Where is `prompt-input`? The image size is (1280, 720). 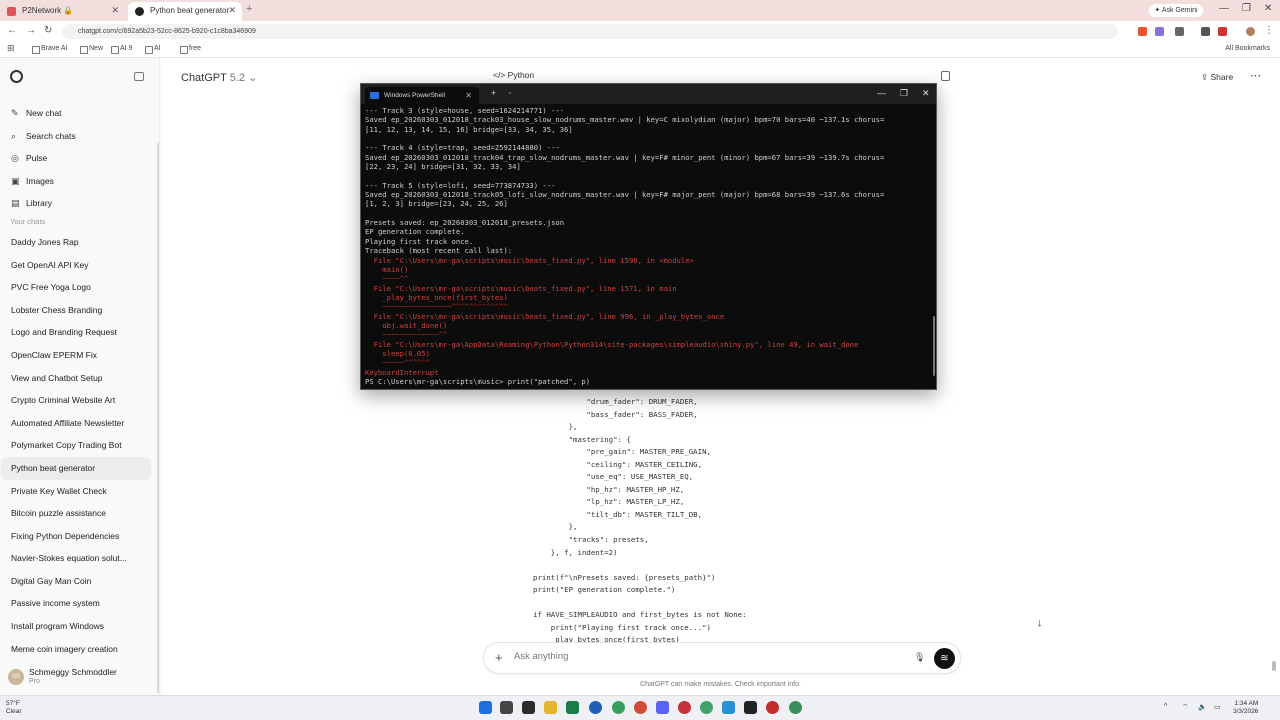 prompt-input is located at coordinates (704, 656).